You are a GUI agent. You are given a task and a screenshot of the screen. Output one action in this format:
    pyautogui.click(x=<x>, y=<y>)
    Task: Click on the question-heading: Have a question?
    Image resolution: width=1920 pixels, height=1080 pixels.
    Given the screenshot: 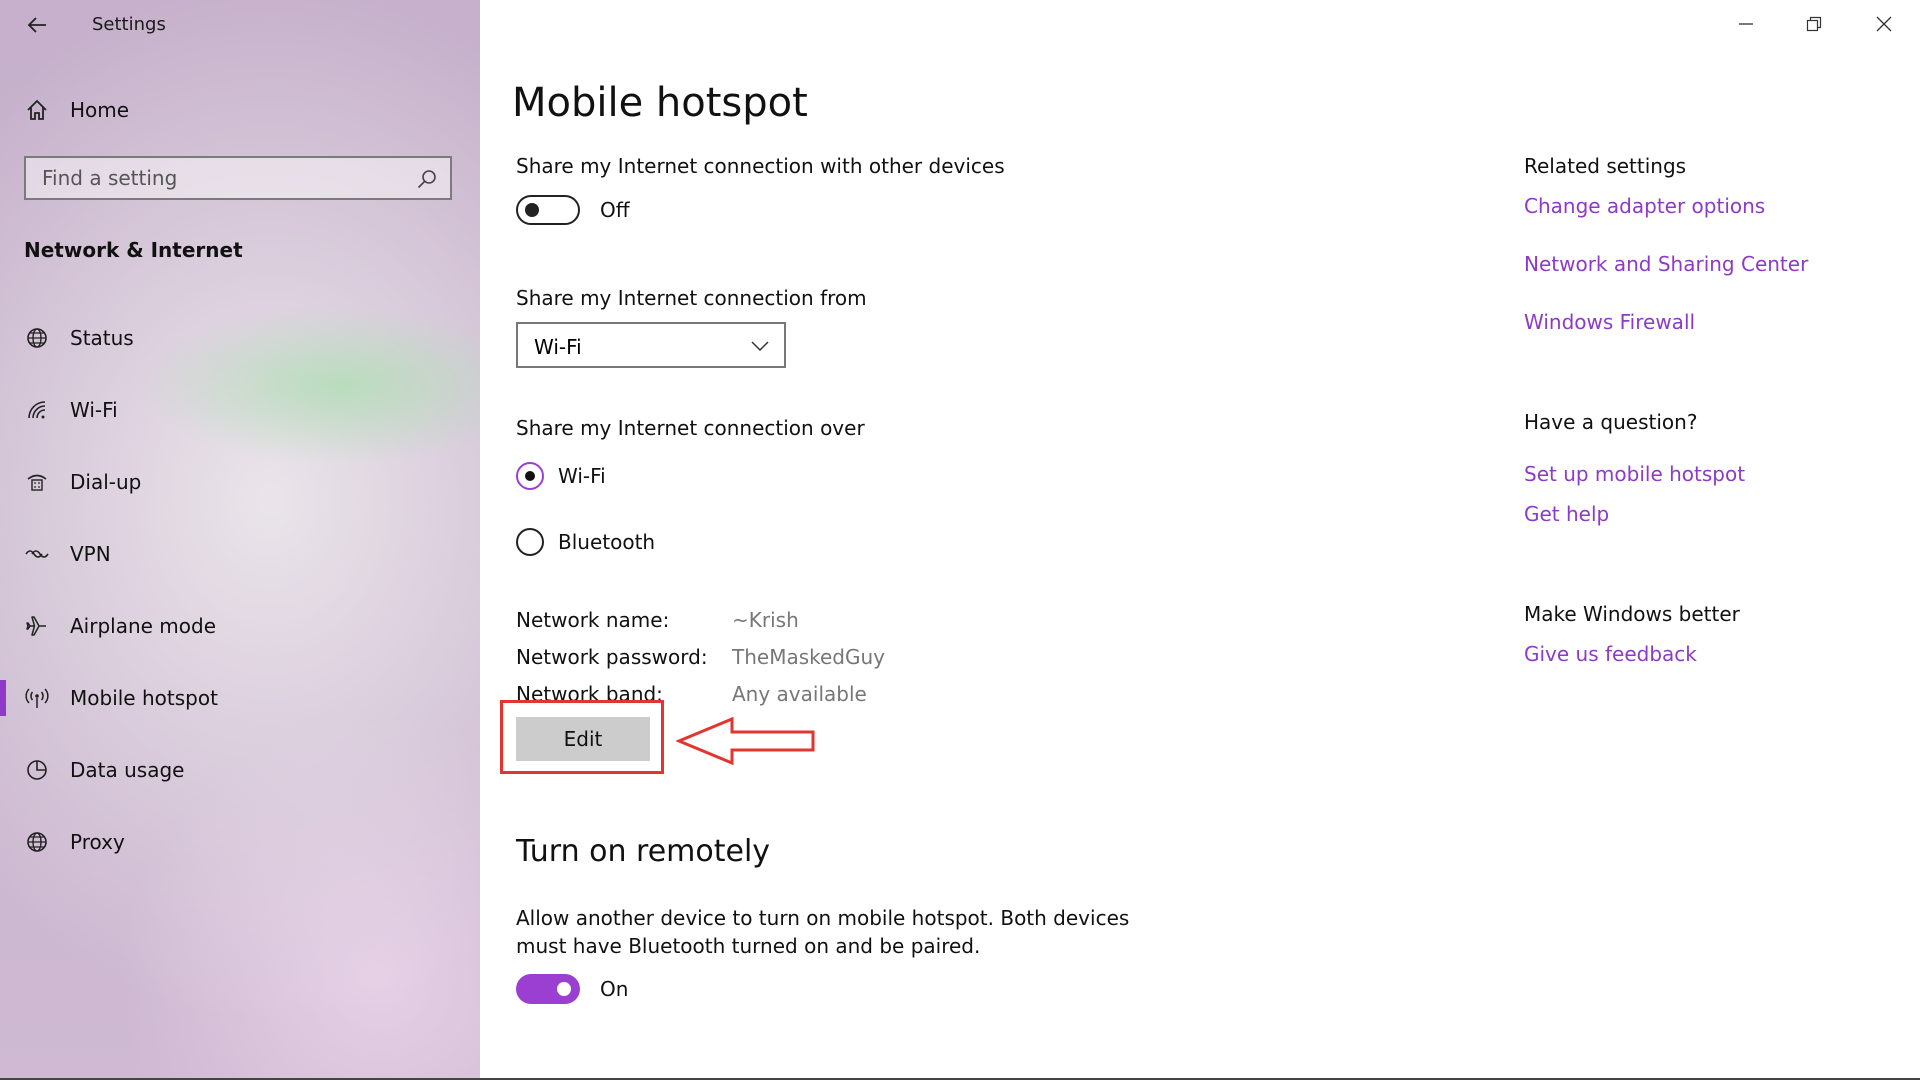 What is the action you would take?
    pyautogui.click(x=1611, y=422)
    